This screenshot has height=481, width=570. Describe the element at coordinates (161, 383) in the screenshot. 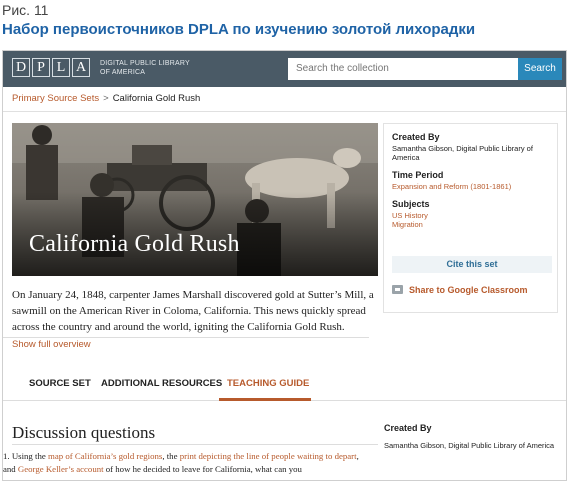

I see `tab-additional-resources: ADDITIONAL RESOURCES` at that location.